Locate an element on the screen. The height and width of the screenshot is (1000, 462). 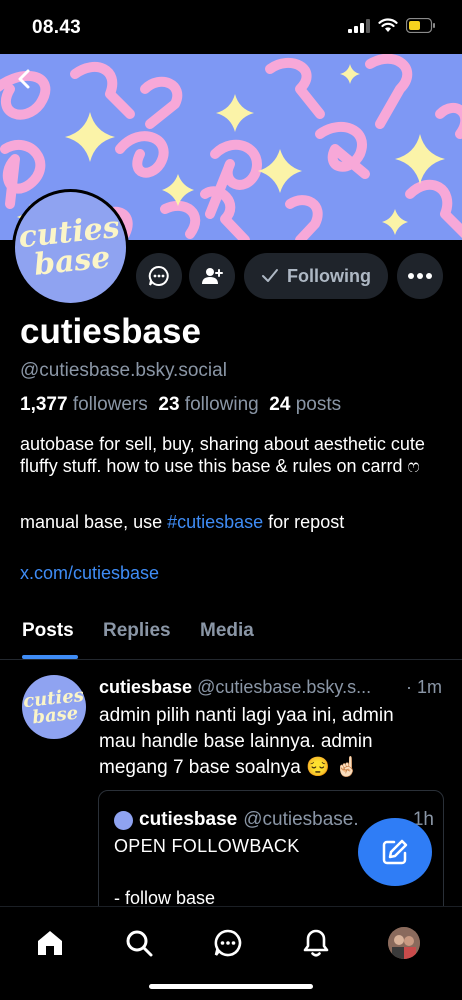
home-icon is located at coordinates (50, 943).